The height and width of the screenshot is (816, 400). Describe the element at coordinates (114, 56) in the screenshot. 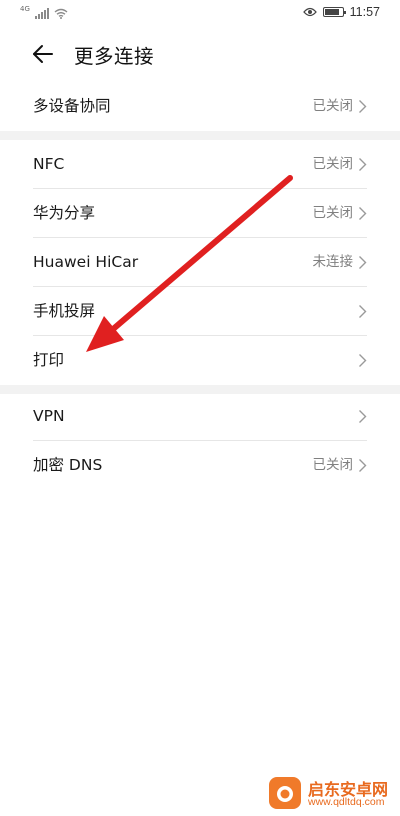

I see `page-title: 更多连接` at that location.